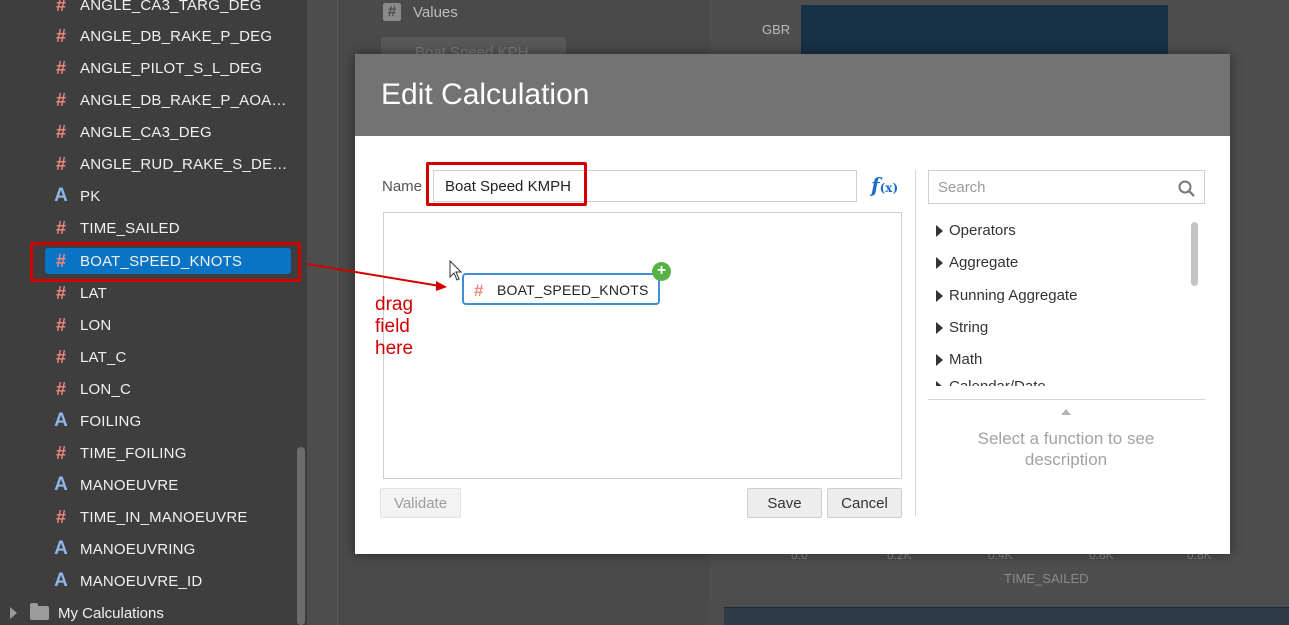  I want to click on field-label: PK, so click(90, 196).